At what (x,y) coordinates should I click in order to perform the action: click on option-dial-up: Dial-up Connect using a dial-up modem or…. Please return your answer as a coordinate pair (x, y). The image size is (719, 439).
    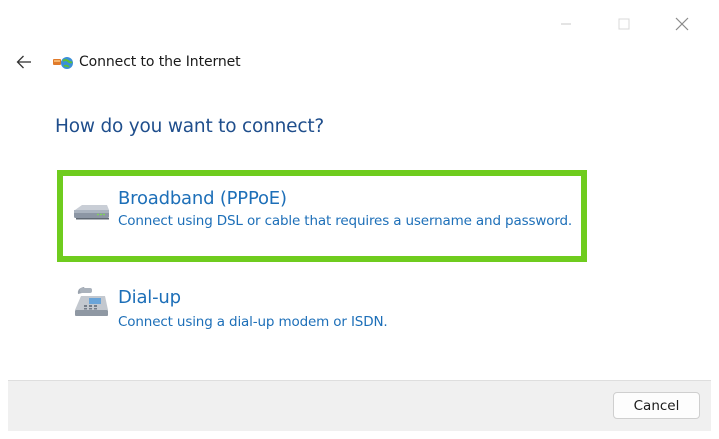
    Looking at the image, I should click on (322, 314).